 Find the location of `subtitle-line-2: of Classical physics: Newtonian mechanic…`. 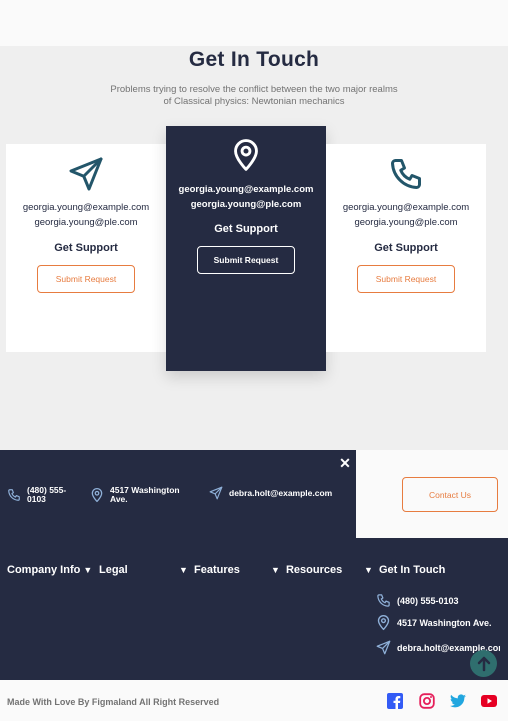

subtitle-line-2: of Classical physics: Newtonian mechanic… is located at coordinates (254, 101).